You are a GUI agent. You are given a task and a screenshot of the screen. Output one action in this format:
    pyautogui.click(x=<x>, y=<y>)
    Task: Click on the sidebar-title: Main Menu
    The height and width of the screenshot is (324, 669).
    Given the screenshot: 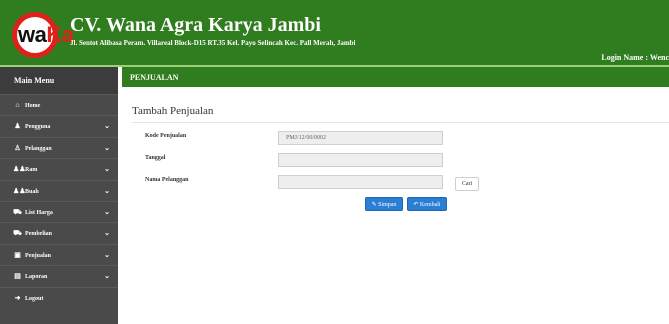 What is the action you would take?
    pyautogui.click(x=59, y=80)
    